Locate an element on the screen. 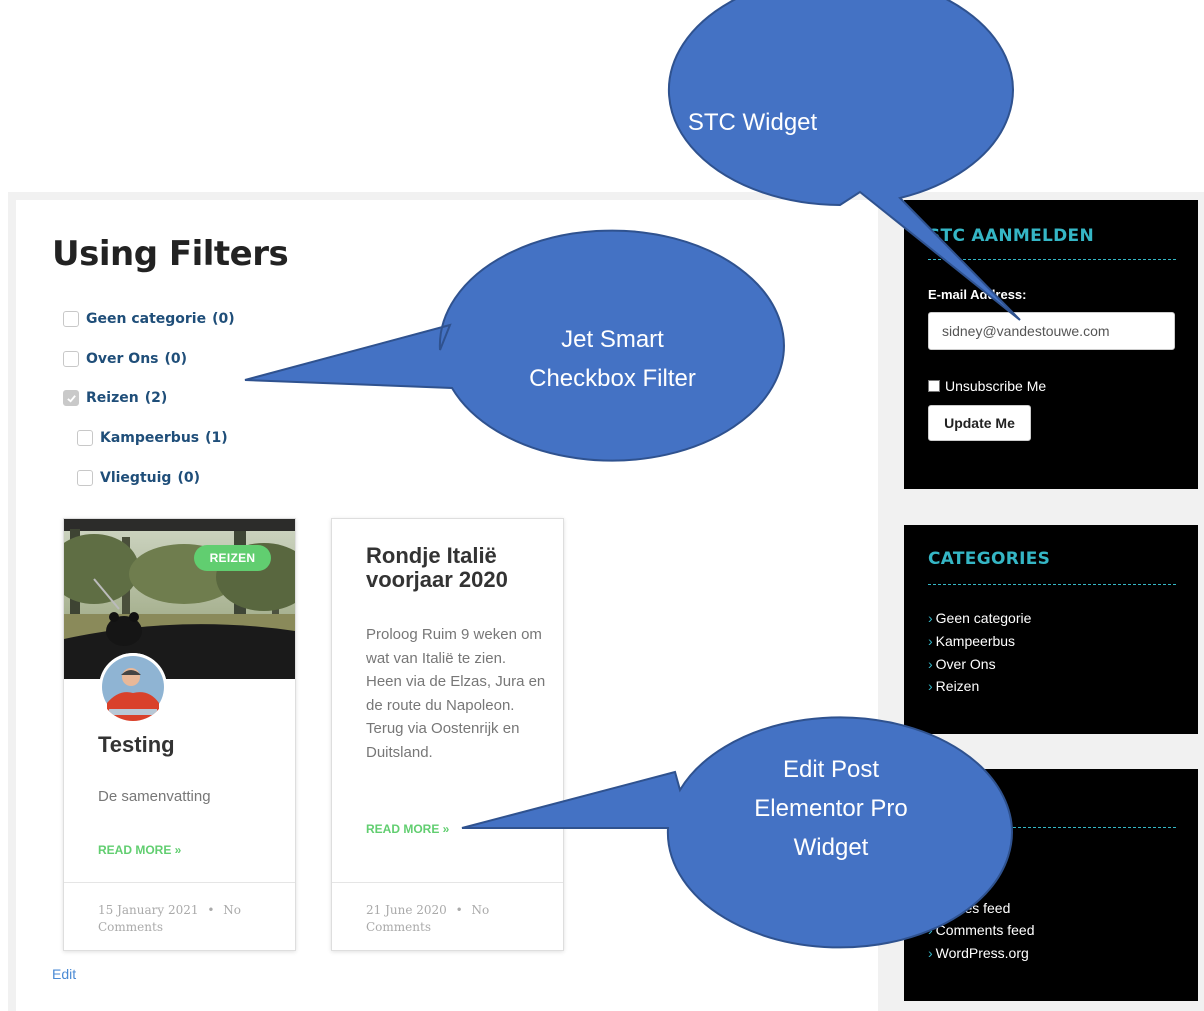  filter-count: (1) is located at coordinates (216, 438).